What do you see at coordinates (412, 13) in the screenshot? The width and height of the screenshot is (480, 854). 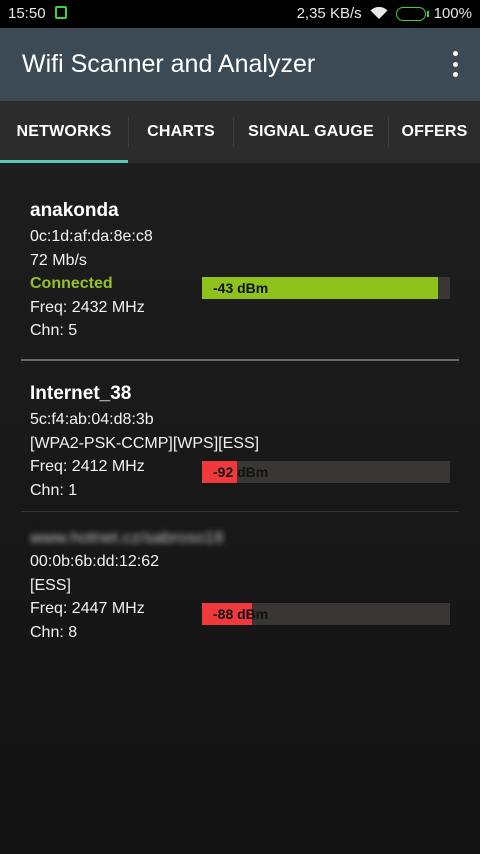 I see `battery-icon` at bounding box center [412, 13].